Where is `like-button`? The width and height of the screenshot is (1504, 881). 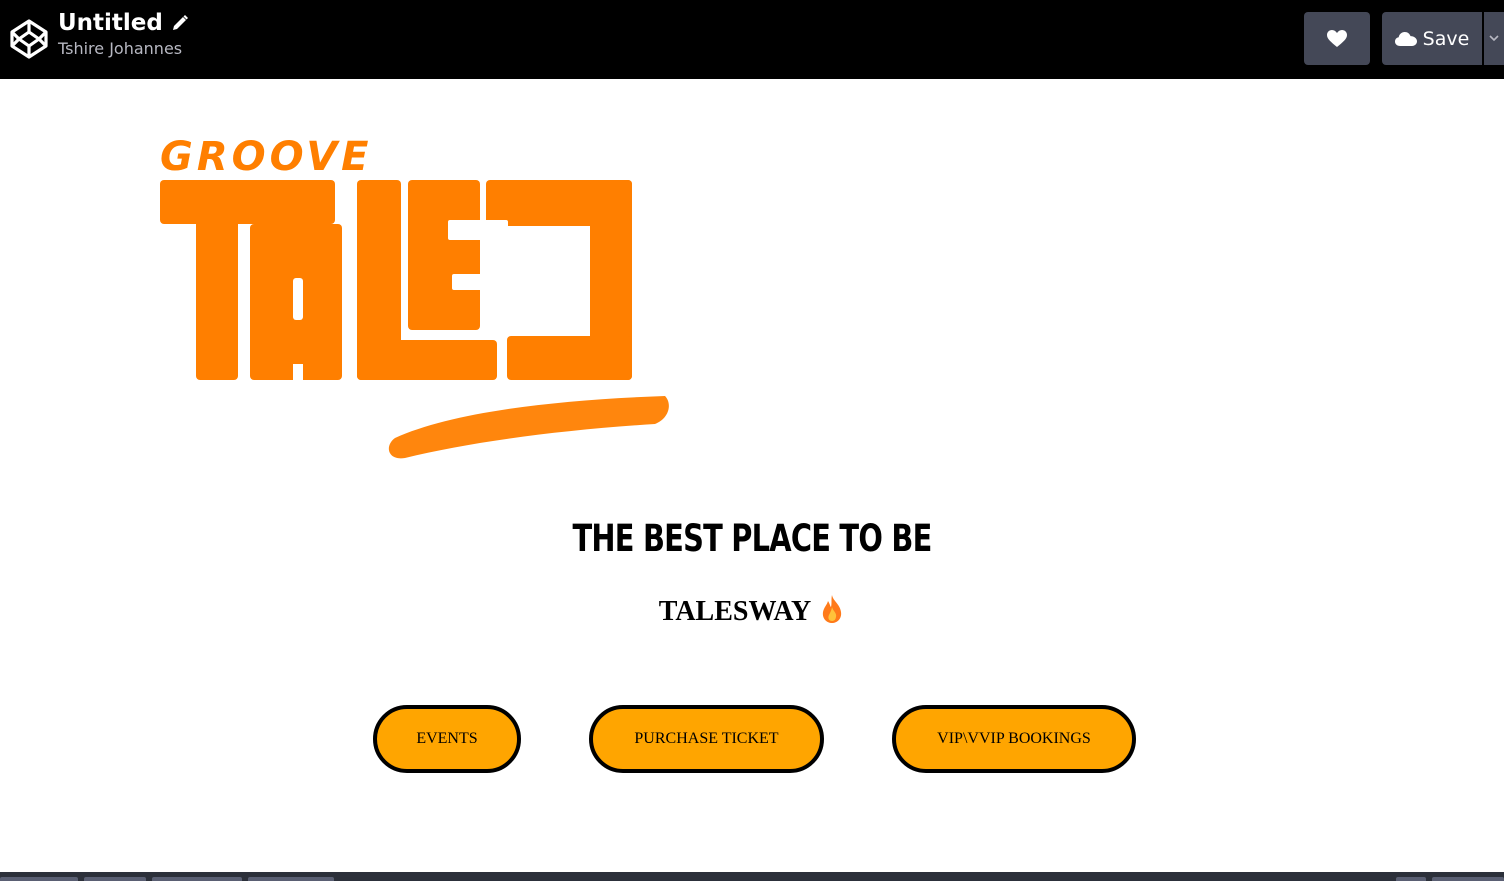 like-button is located at coordinates (1337, 38).